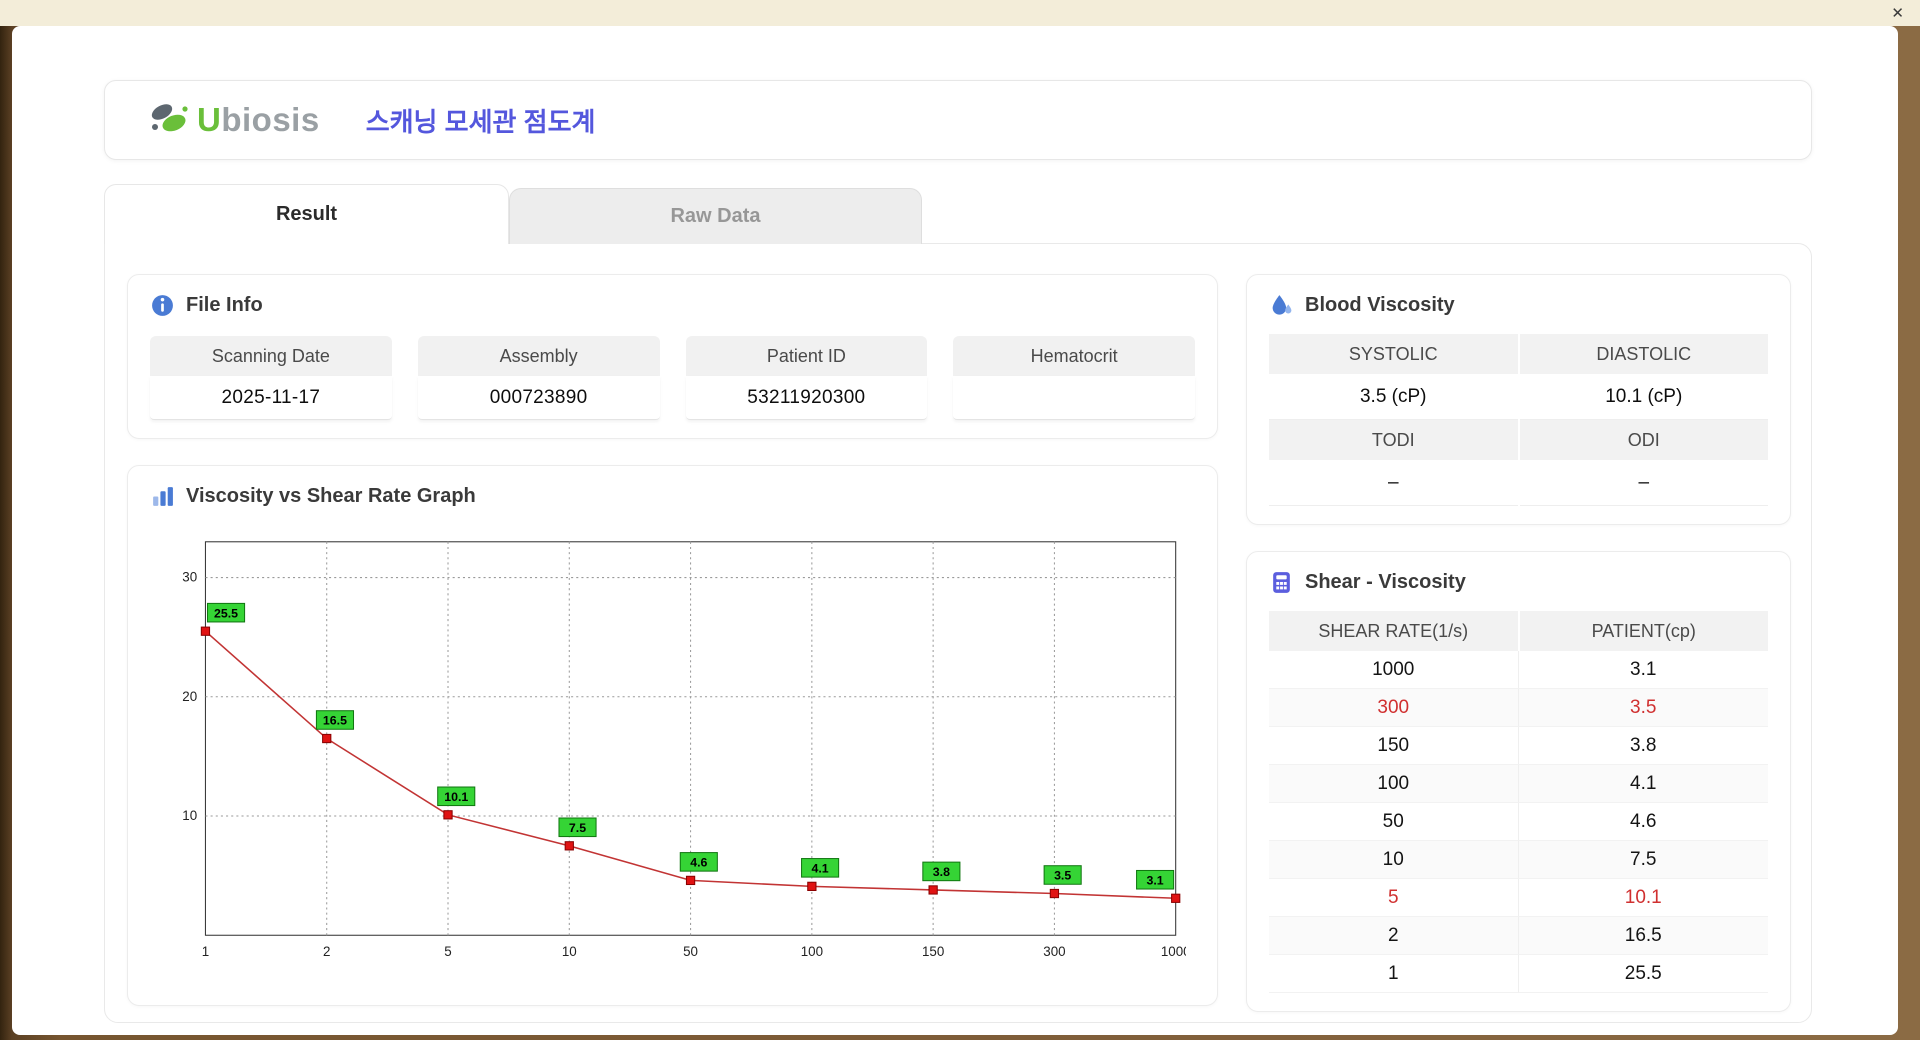 Image resolution: width=1920 pixels, height=1040 pixels. I want to click on todi-value: –, so click(1393, 483).